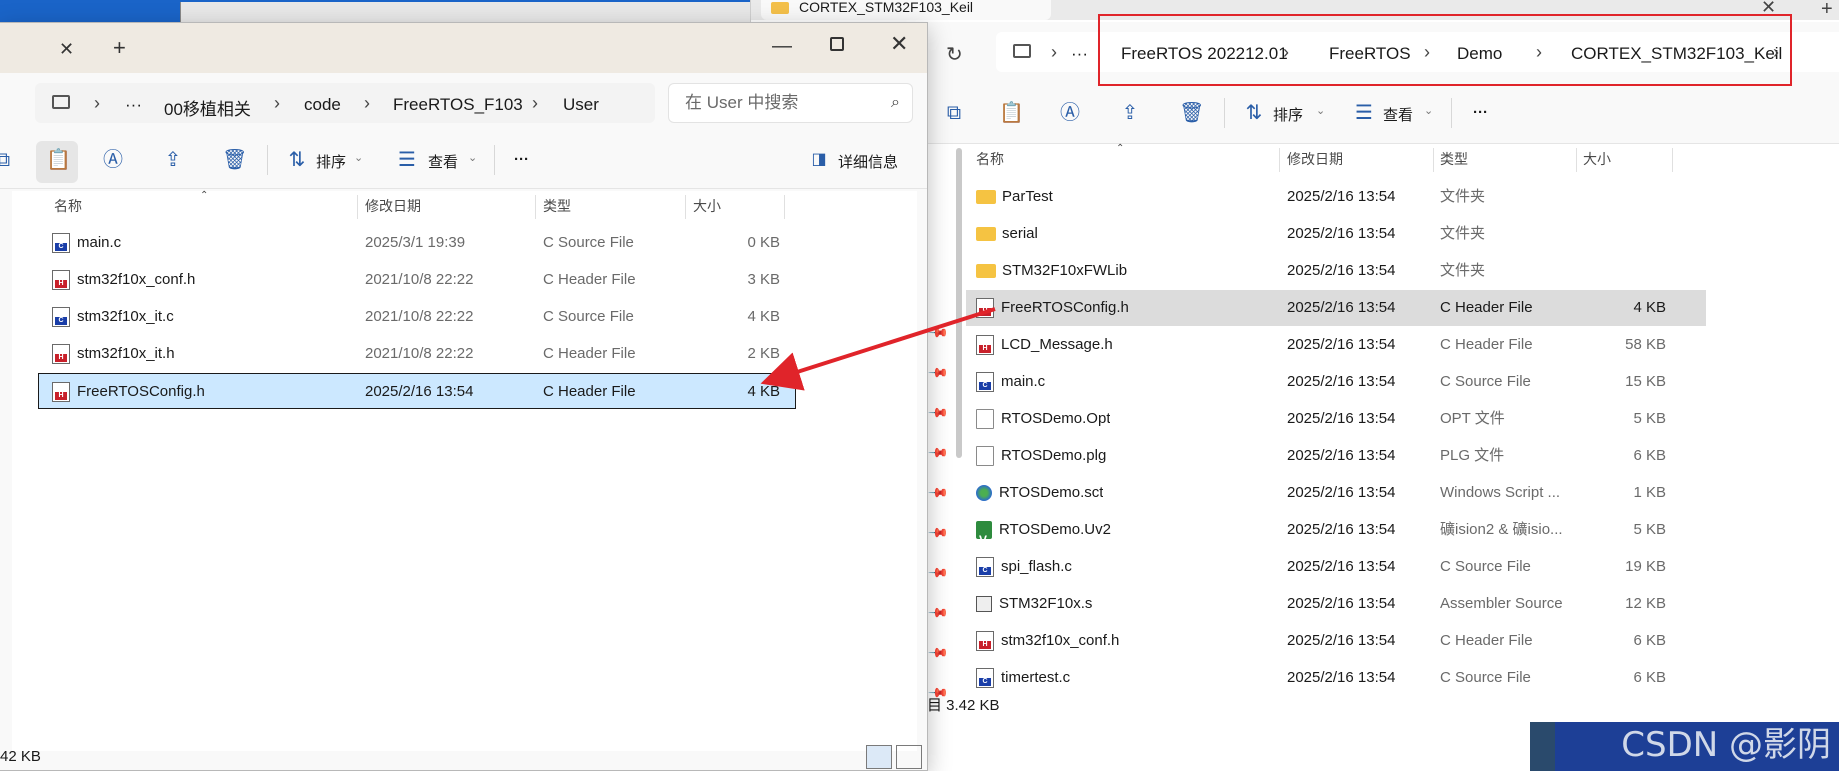  Describe the element at coordinates (899, 44) in the screenshot. I see `window-close-icon: ✕` at that location.